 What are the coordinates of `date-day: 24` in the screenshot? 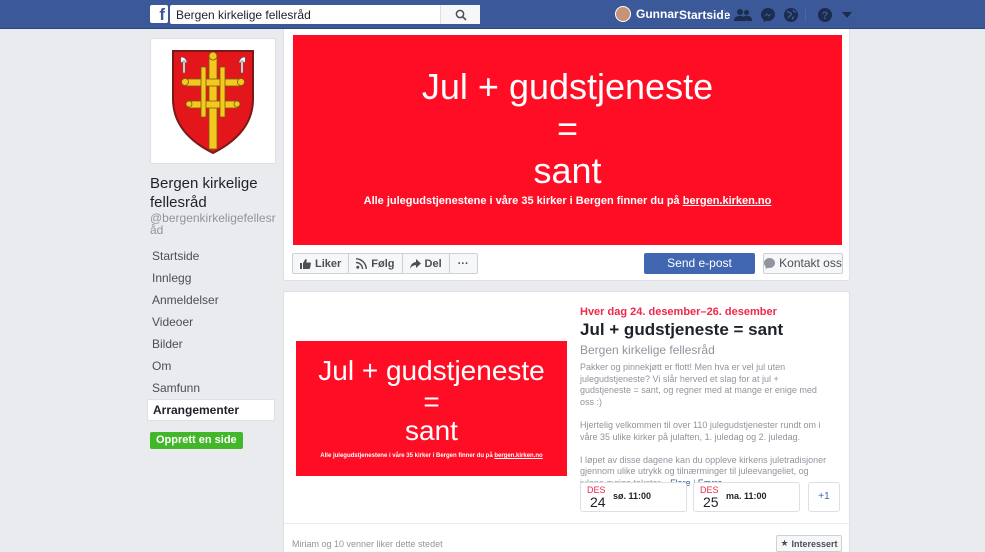 It's located at (598, 502).